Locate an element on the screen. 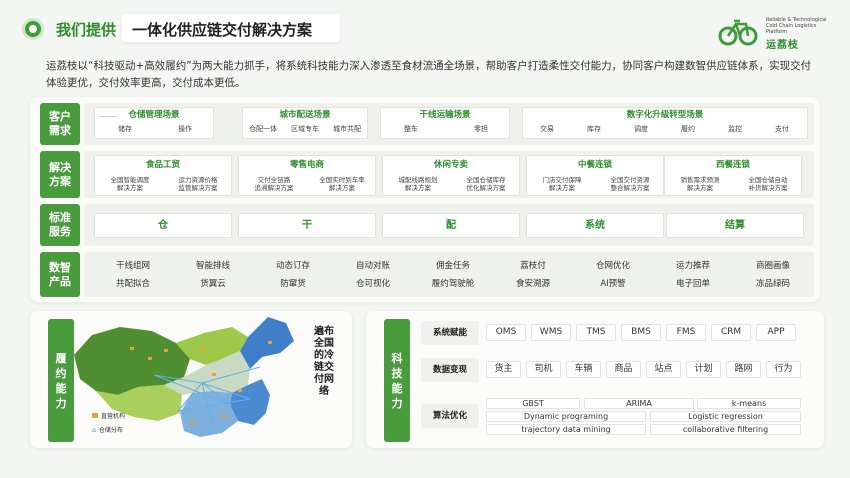 The height and width of the screenshot is (478, 850). algorithm-item: GBST is located at coordinates (533, 403).